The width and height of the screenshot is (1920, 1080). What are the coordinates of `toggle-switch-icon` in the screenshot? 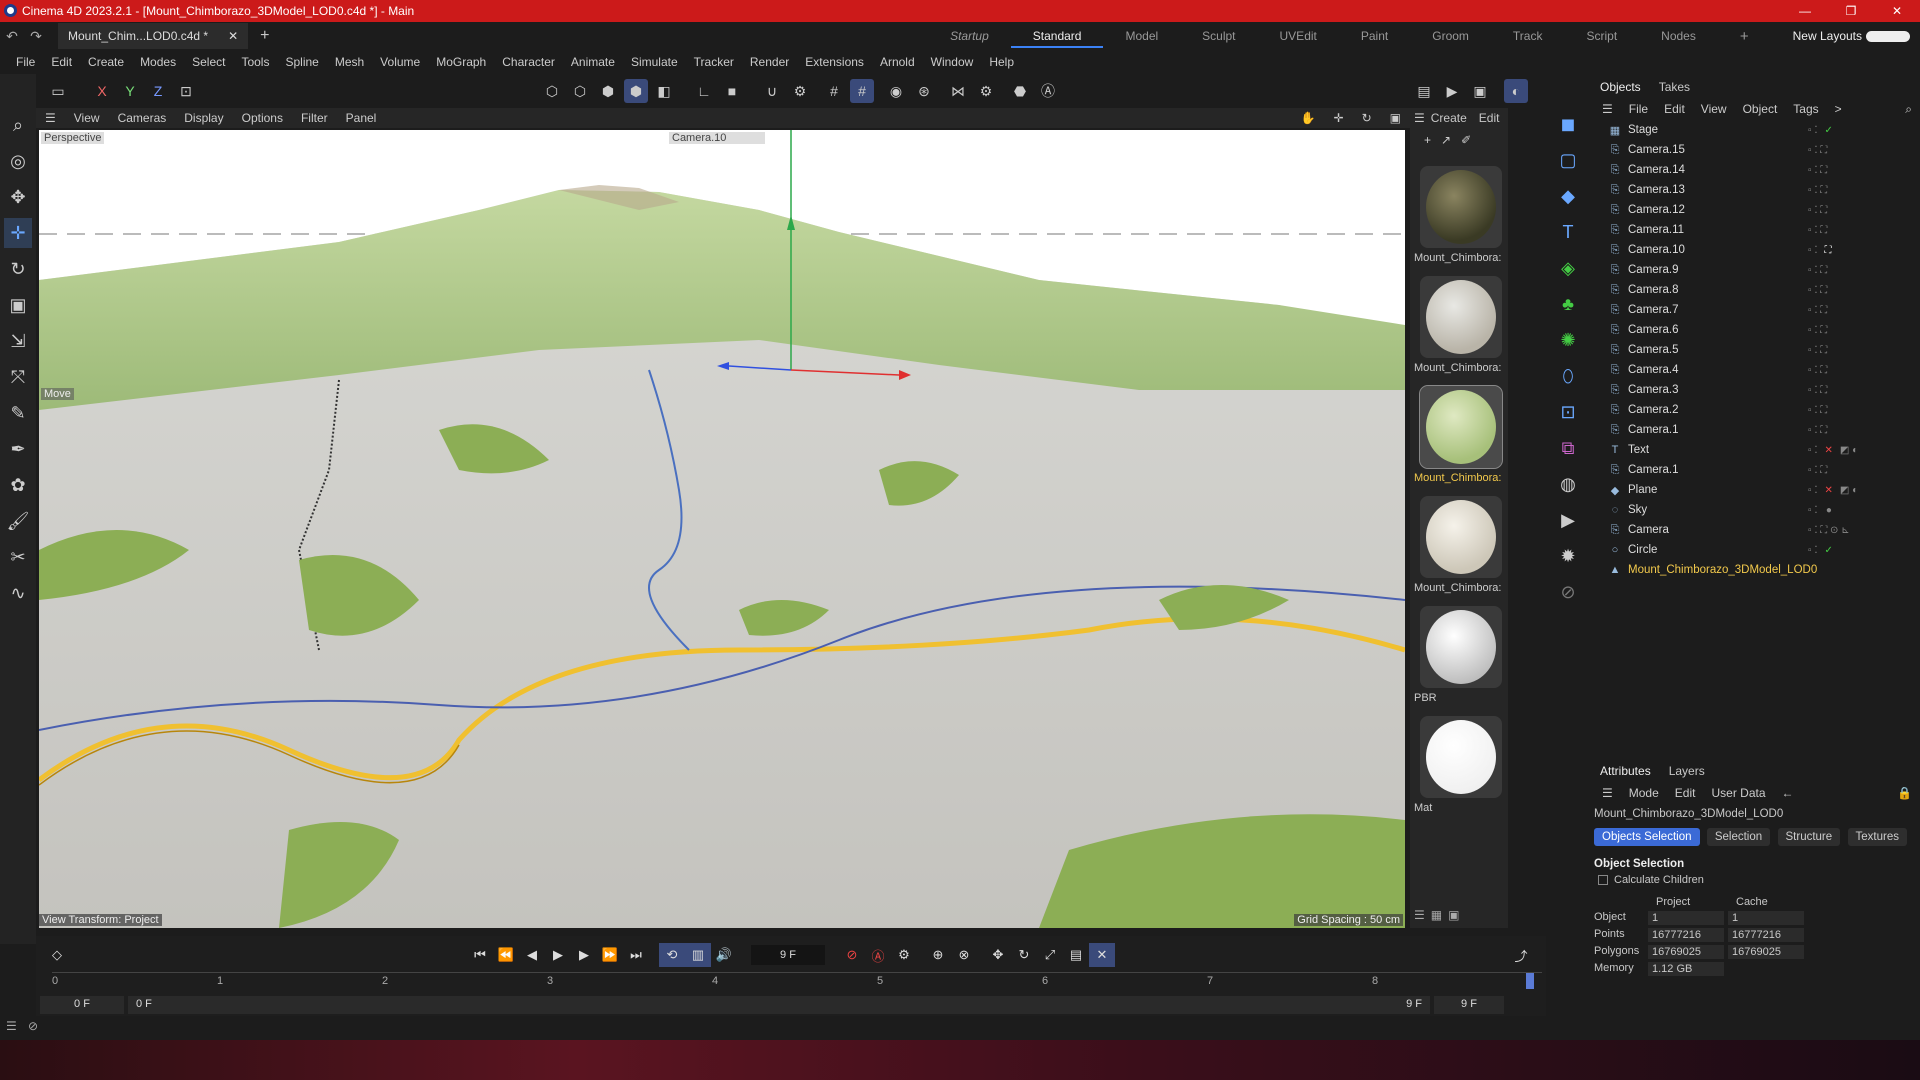 It's located at (1893, 36).